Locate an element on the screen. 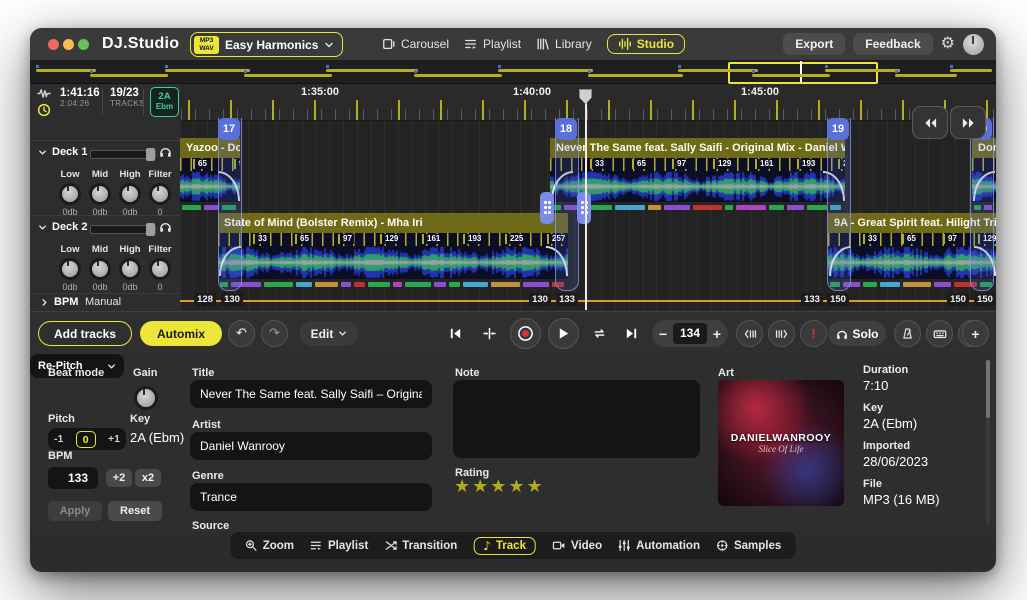 The width and height of the screenshot is (1027, 600). pitch-plus-button: +1 is located at coordinates (114, 439).